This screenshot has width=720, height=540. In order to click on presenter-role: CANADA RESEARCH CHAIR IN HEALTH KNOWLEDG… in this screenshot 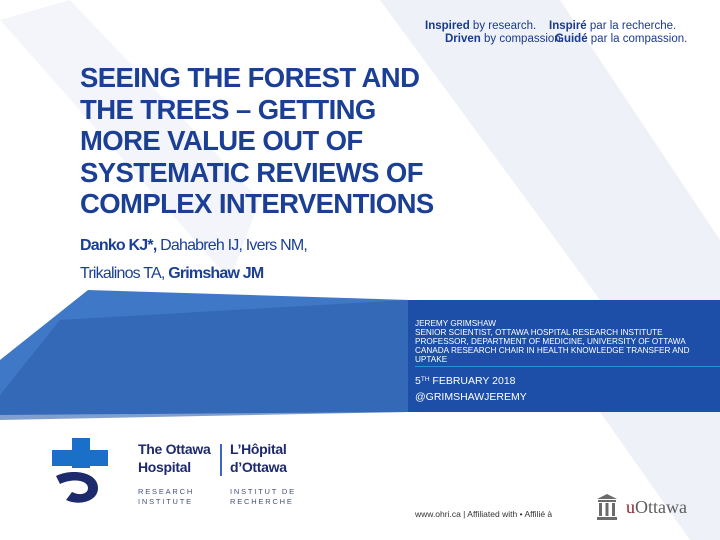, I will do `click(552, 350)`.